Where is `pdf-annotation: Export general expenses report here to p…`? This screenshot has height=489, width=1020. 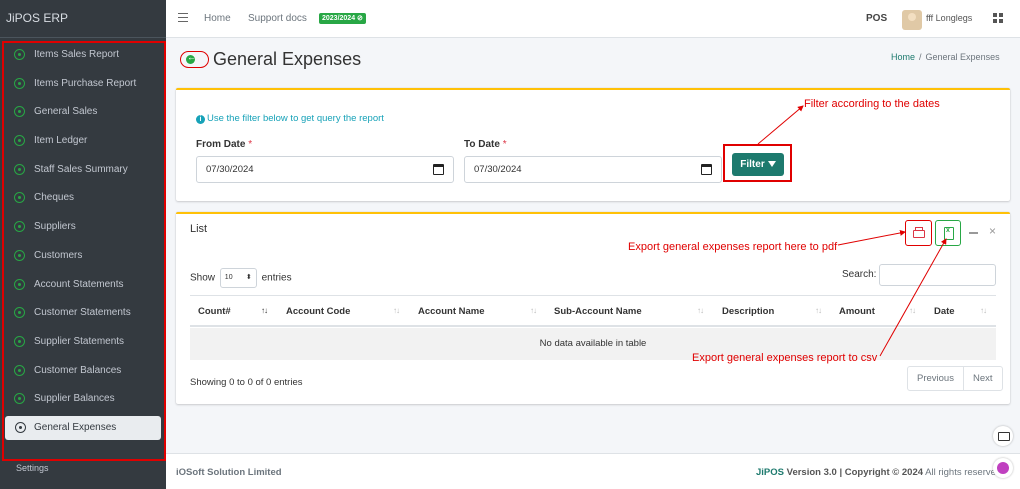
pdf-annotation: Export general expenses report here to p… is located at coordinates (733, 247).